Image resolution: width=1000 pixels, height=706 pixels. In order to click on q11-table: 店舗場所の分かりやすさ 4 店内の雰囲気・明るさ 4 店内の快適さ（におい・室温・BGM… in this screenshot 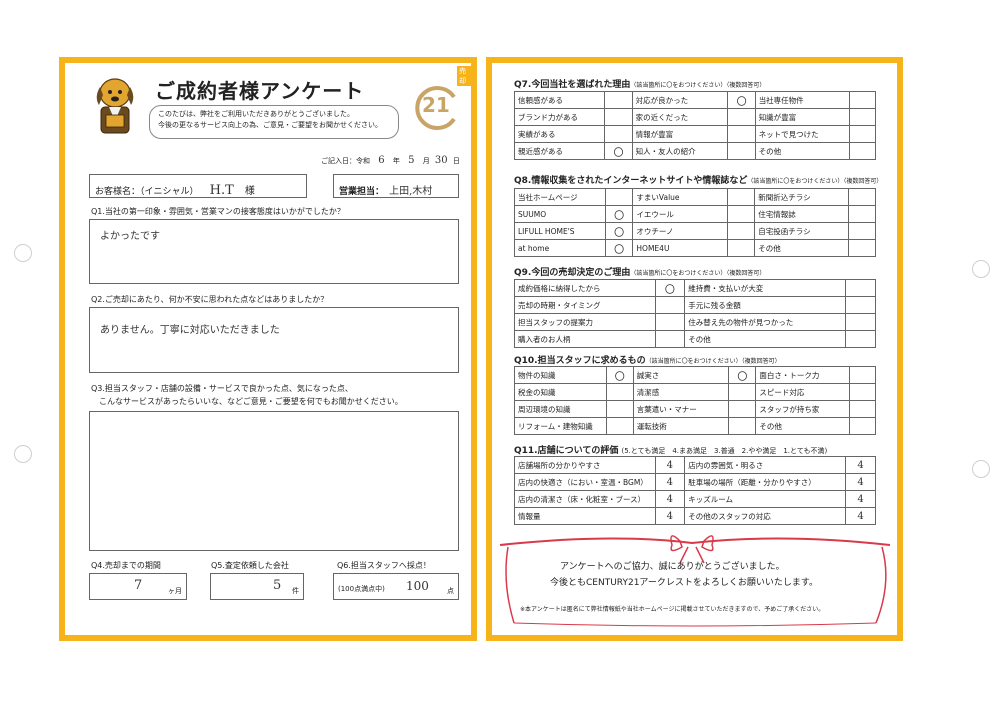, I will do `click(695, 490)`.